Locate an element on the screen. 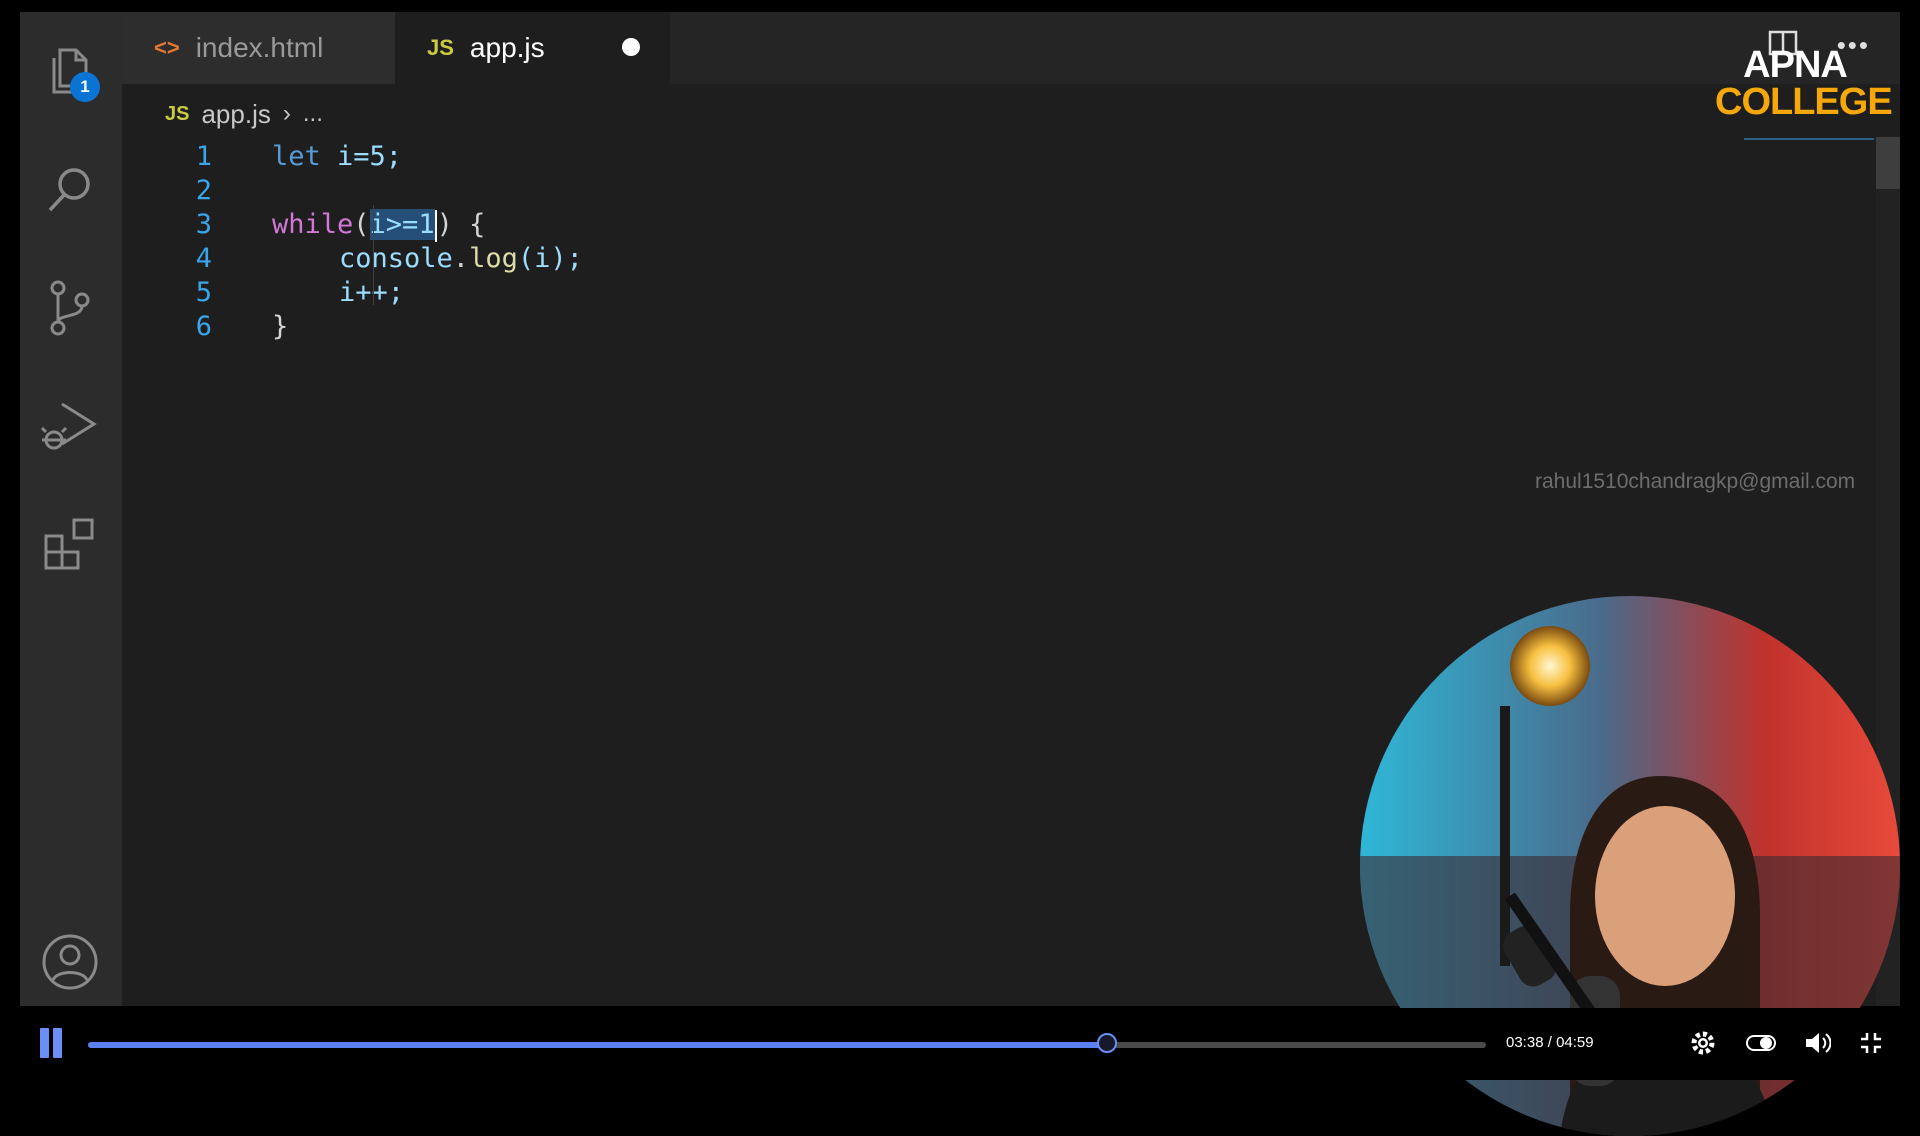  explorer-badge: 1 is located at coordinates (85, 87).